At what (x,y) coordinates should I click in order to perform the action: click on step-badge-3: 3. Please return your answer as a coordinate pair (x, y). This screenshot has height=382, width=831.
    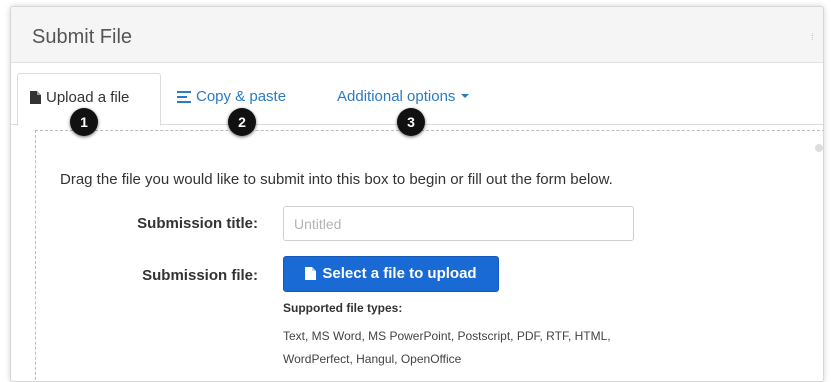
    Looking at the image, I should click on (411, 122).